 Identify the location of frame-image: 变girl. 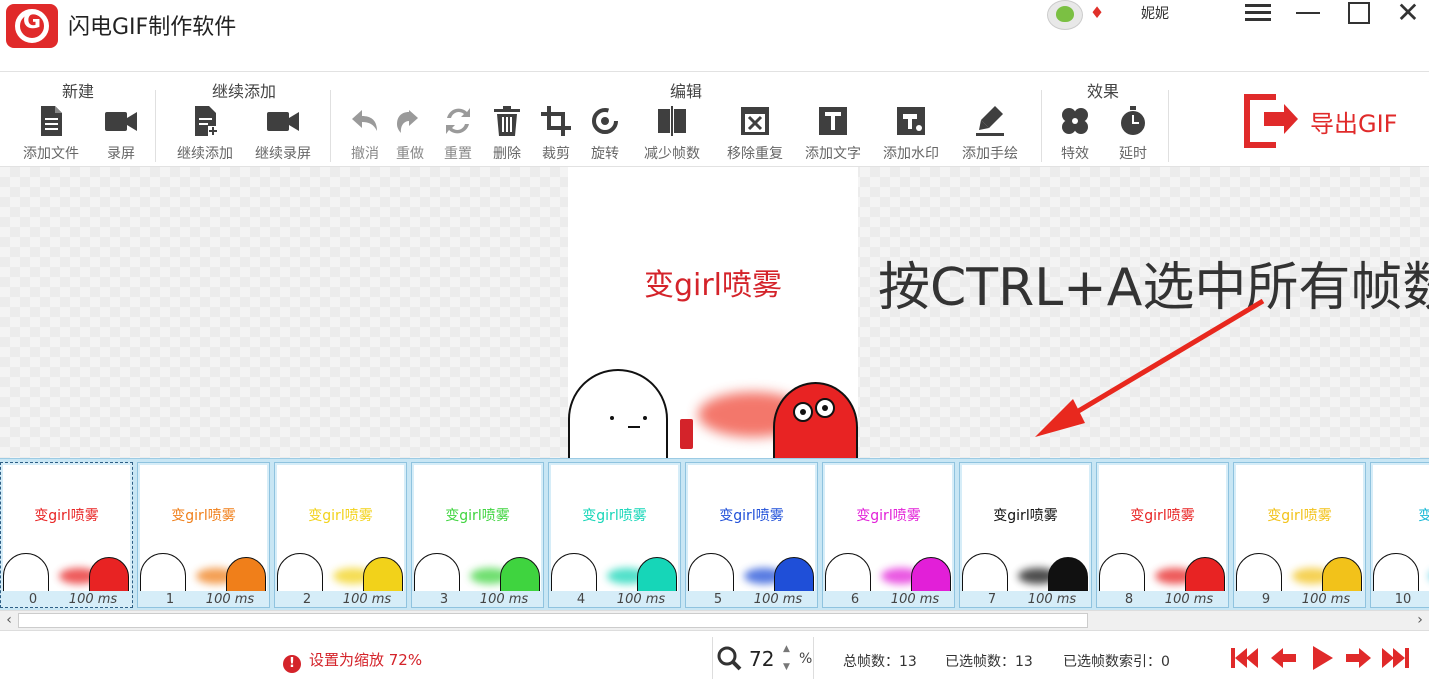
(1401, 528).